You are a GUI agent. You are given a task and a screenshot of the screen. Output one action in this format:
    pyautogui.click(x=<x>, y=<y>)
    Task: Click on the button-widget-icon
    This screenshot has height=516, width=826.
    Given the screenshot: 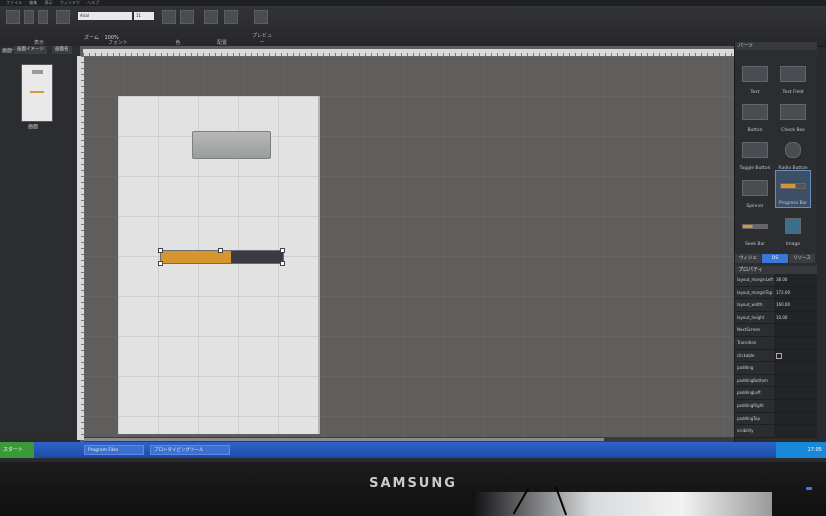 What is the action you would take?
    pyautogui.click(x=755, y=112)
    